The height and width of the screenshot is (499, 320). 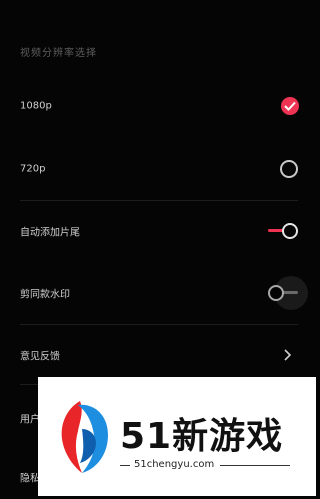 What do you see at coordinates (30, 420) in the screenshot?
I see `user-agreement-label: 用户` at bounding box center [30, 420].